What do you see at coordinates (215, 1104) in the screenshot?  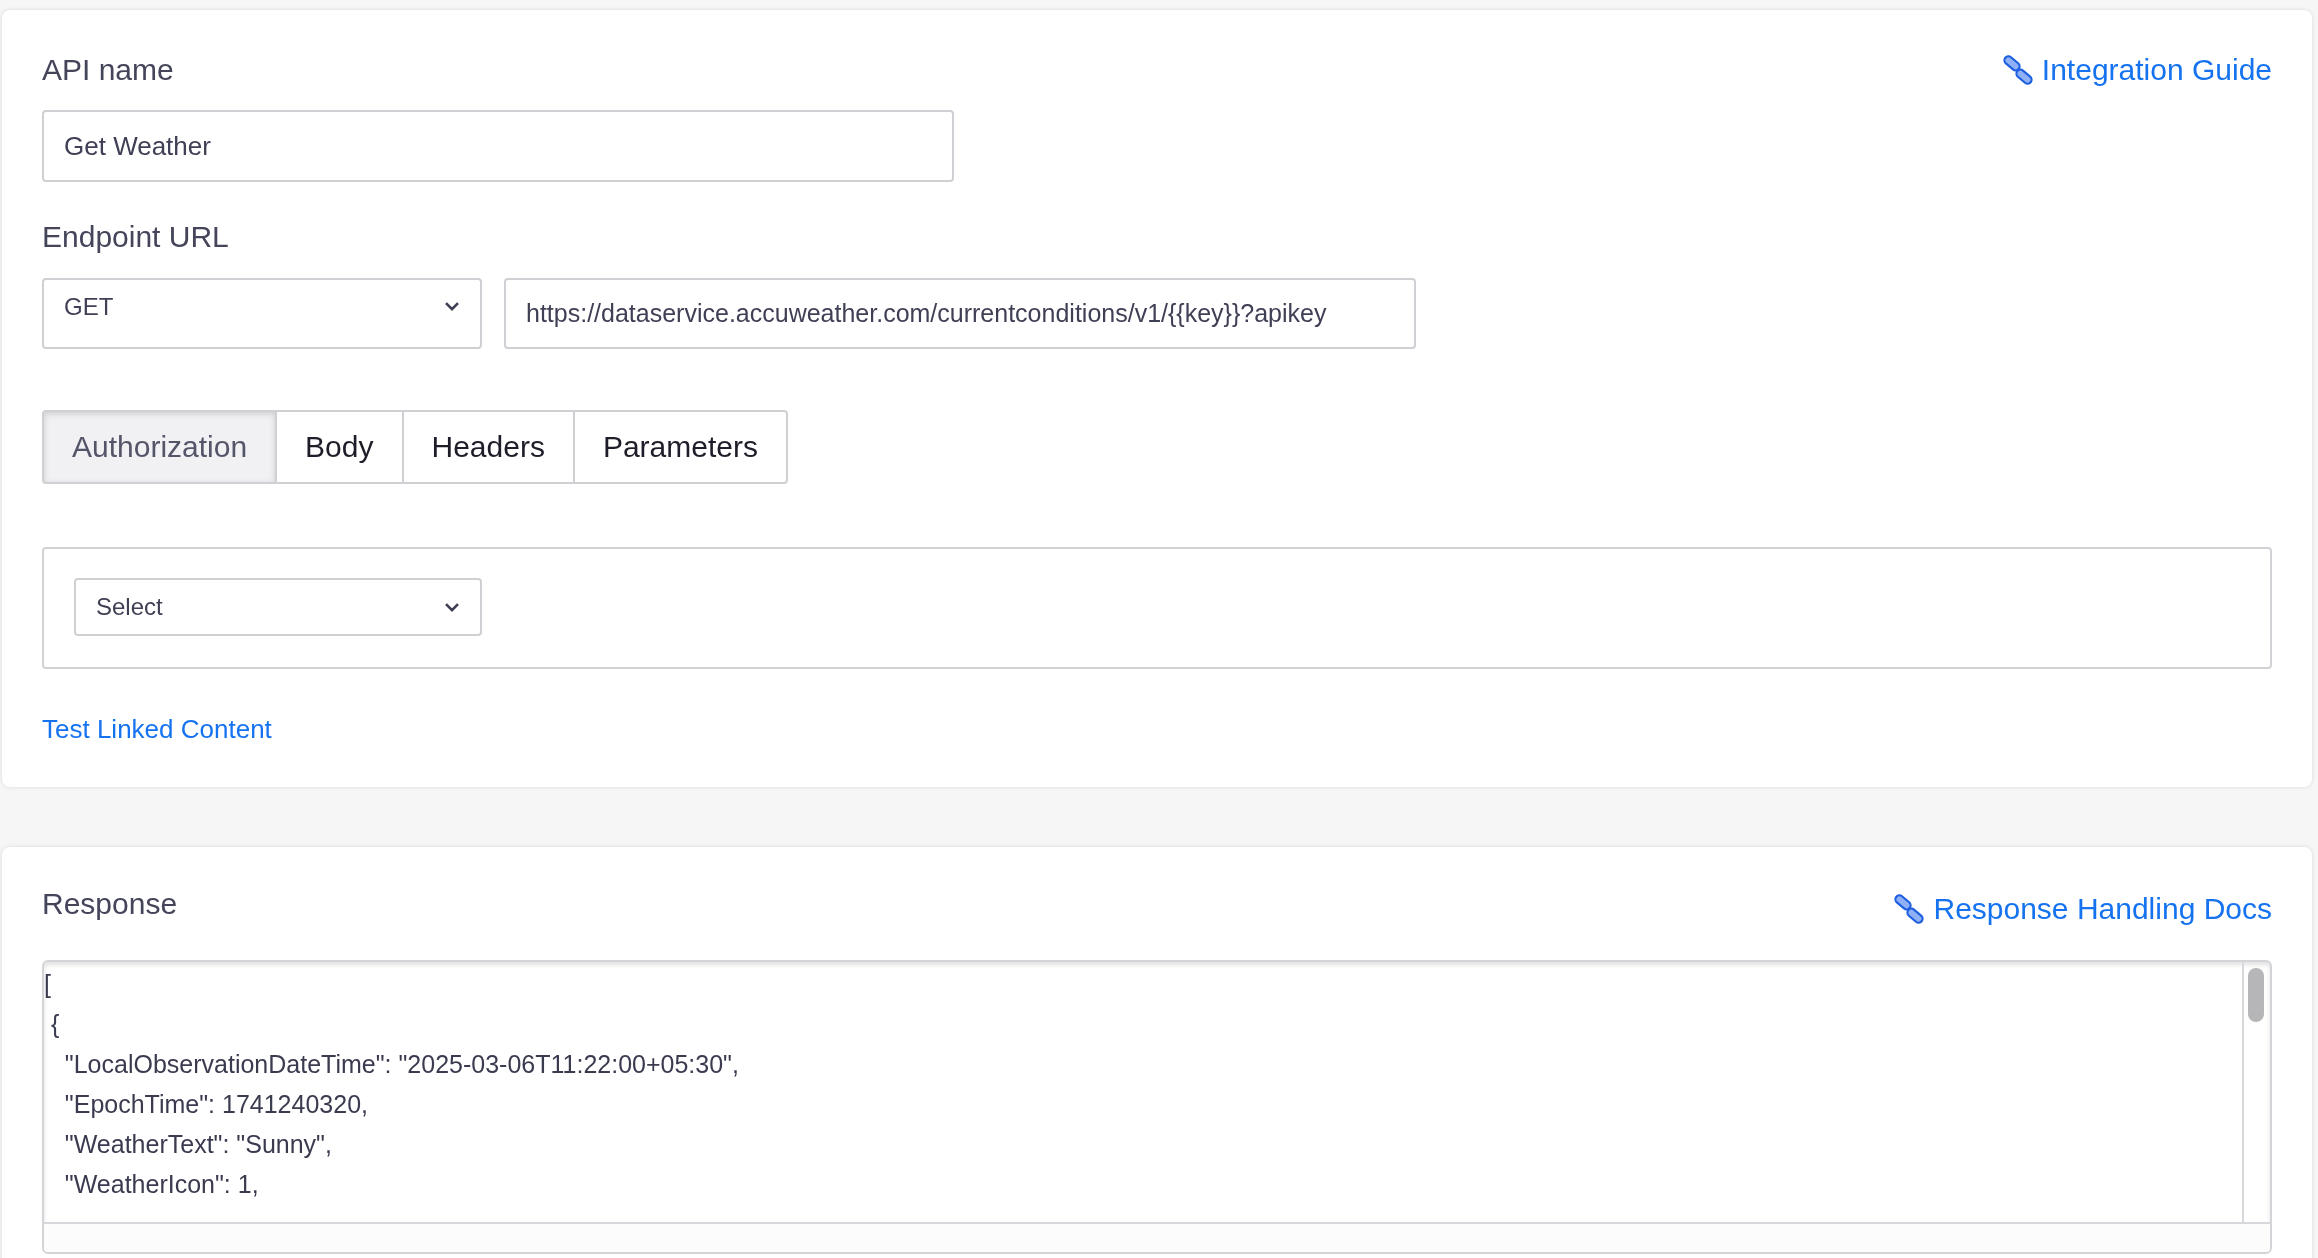 I see `code-line: "EpochTime": 1741240320,` at bounding box center [215, 1104].